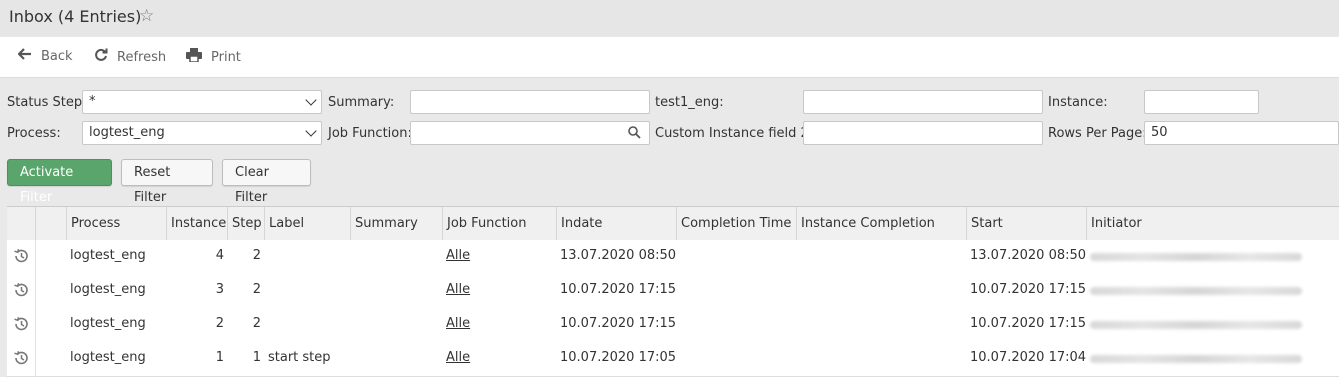 Image resolution: width=1339 pixels, height=377 pixels. I want to click on header-indate: Indate, so click(616, 223).